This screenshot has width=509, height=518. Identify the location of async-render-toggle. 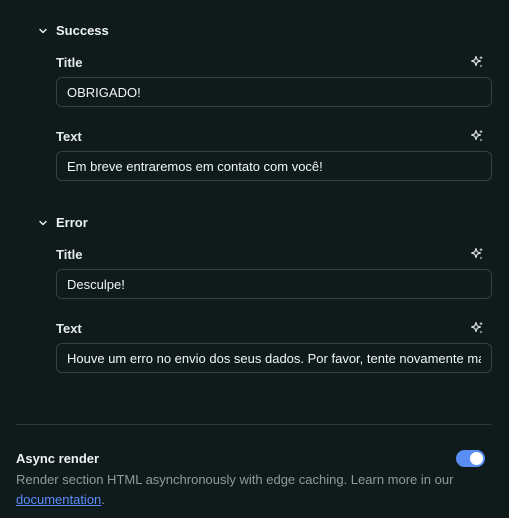
(470, 458).